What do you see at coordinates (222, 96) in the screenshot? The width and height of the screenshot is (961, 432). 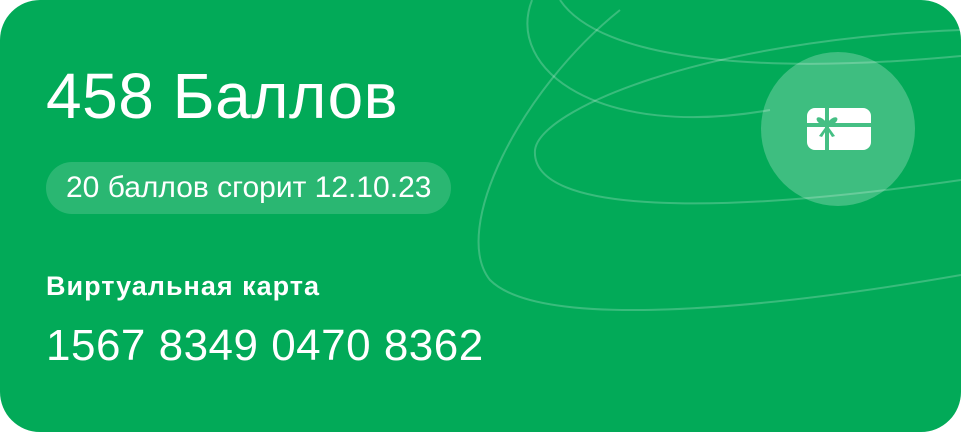 I see `points-balance: 458 Баллов` at bounding box center [222, 96].